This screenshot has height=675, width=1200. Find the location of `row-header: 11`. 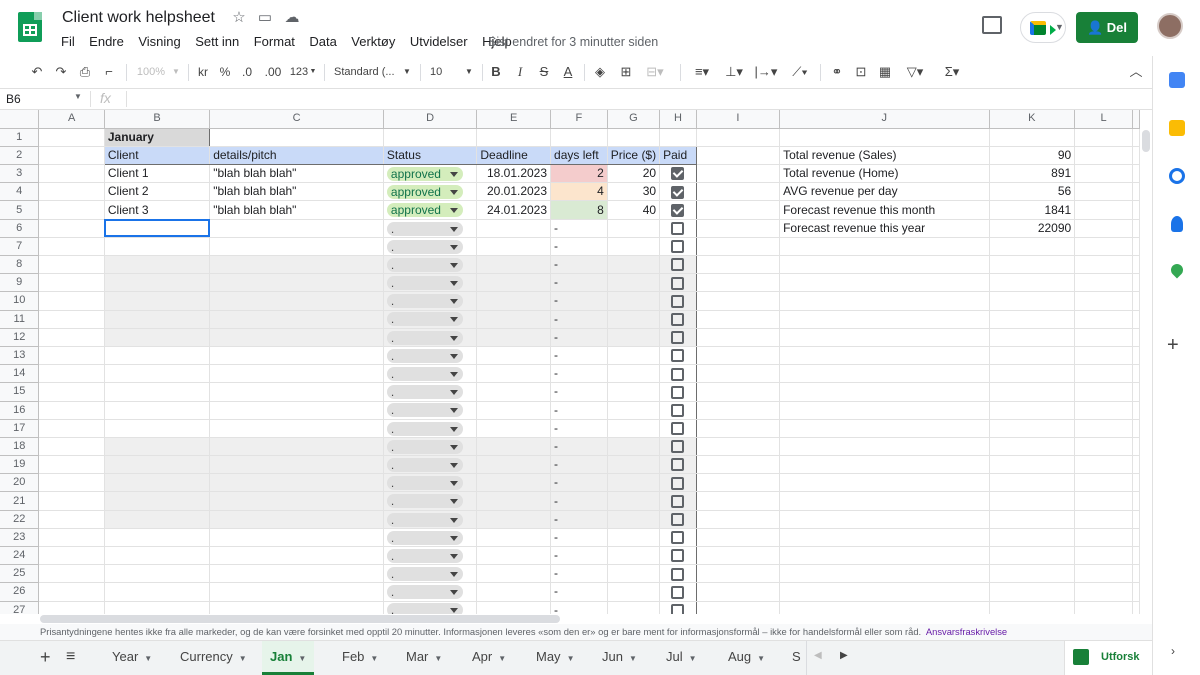

row-header: 11 is located at coordinates (20, 319).